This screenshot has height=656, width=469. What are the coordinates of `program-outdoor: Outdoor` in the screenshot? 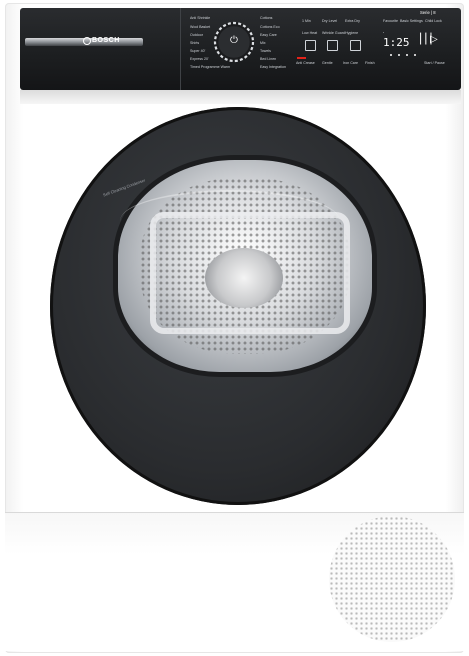 It's located at (196, 35).